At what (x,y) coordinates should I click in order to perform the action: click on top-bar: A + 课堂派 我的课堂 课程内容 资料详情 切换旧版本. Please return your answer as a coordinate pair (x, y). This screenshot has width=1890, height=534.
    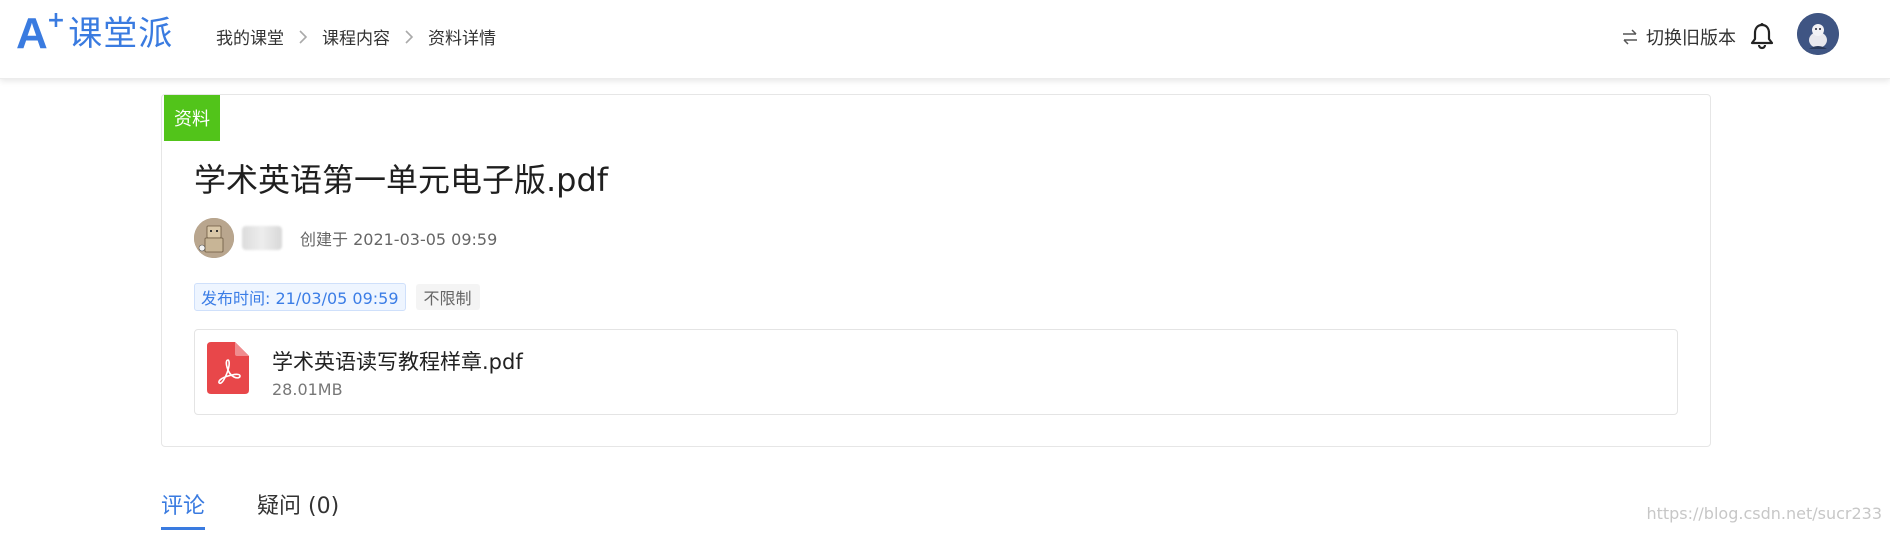
    Looking at the image, I should click on (945, 39).